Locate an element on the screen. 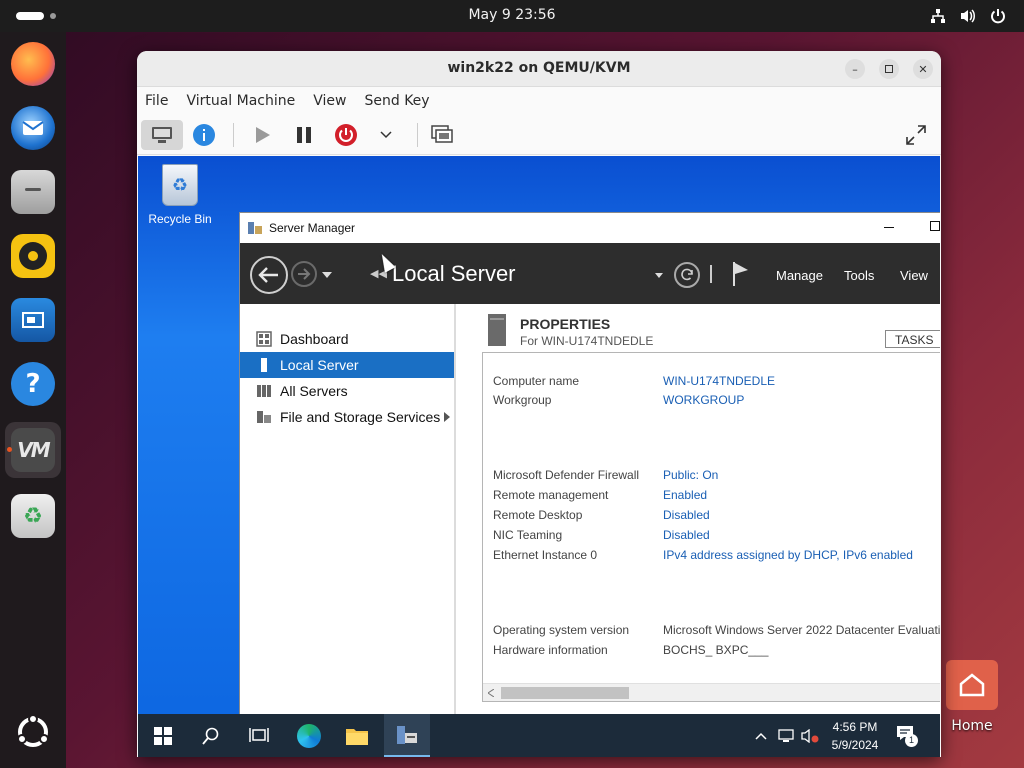  back-button is located at coordinates (269, 275).